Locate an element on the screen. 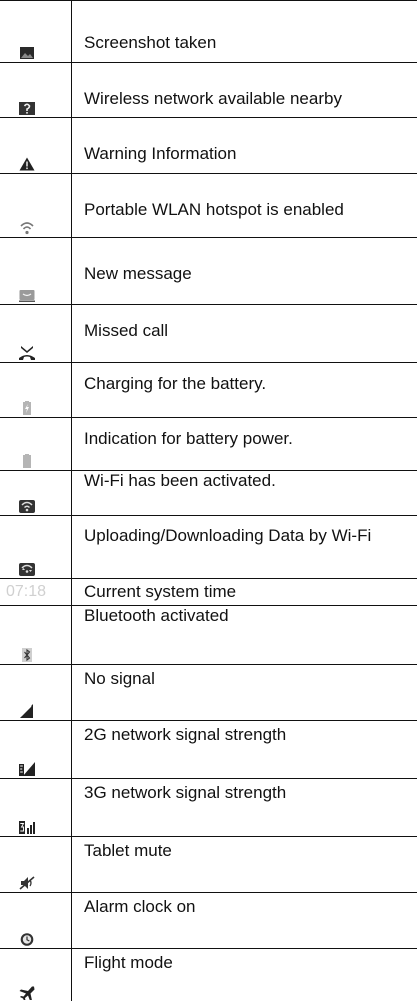  mute-icon is located at coordinates (27, 883).